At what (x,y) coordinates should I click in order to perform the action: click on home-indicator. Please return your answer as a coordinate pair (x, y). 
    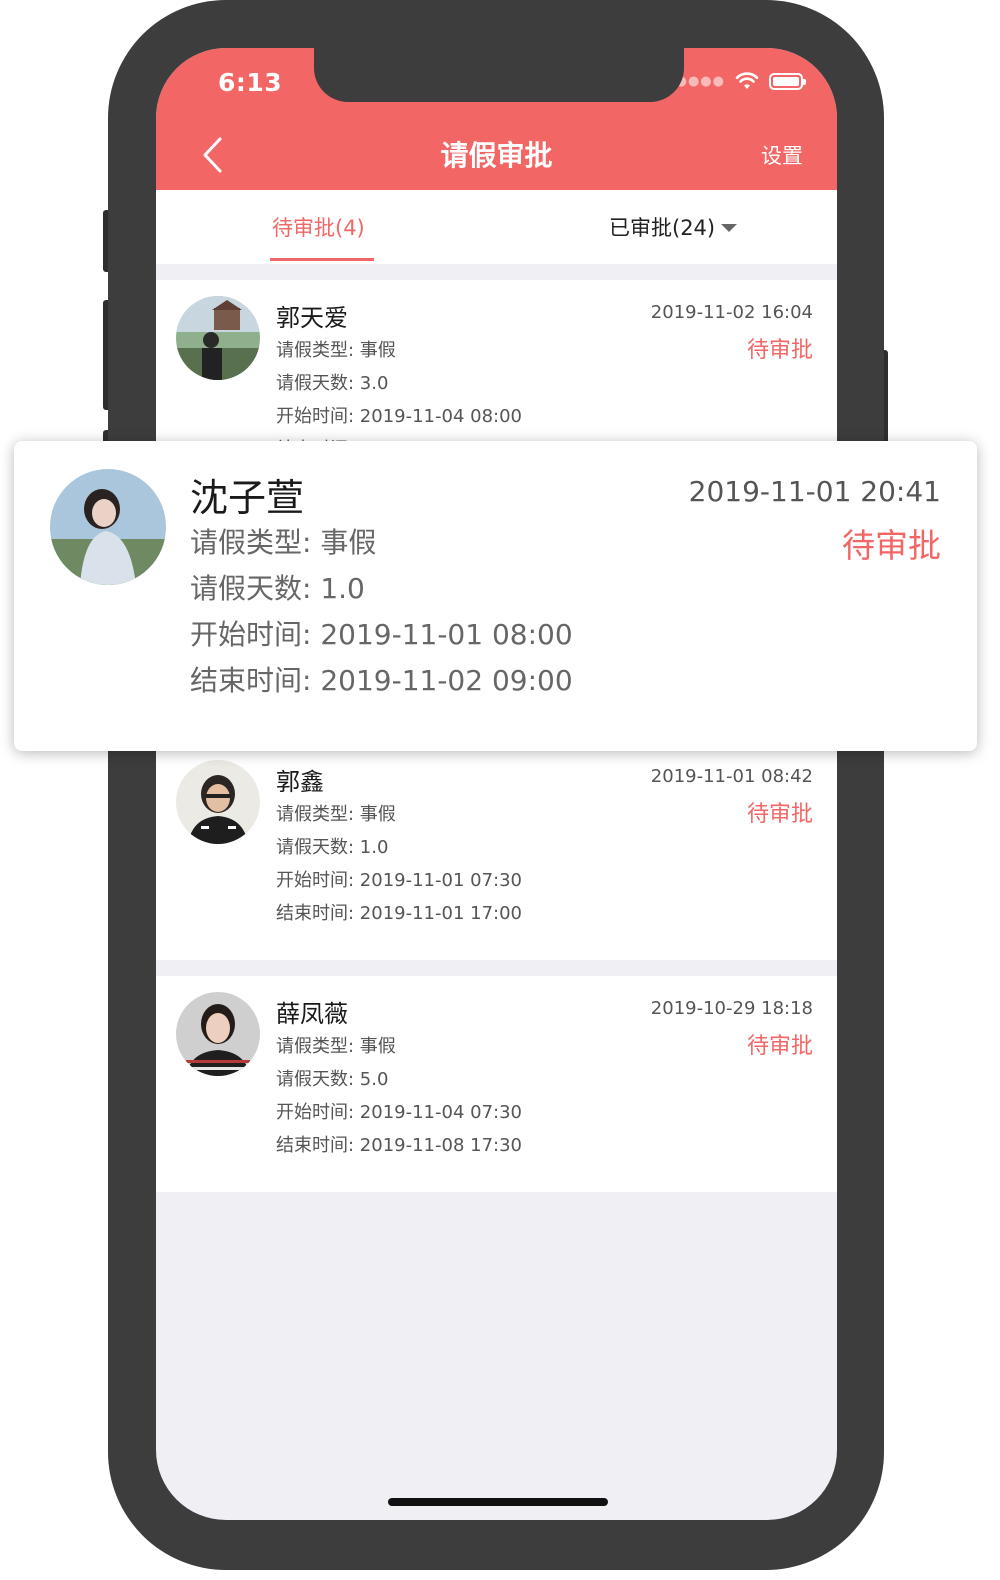
    Looking at the image, I should click on (498, 1502).